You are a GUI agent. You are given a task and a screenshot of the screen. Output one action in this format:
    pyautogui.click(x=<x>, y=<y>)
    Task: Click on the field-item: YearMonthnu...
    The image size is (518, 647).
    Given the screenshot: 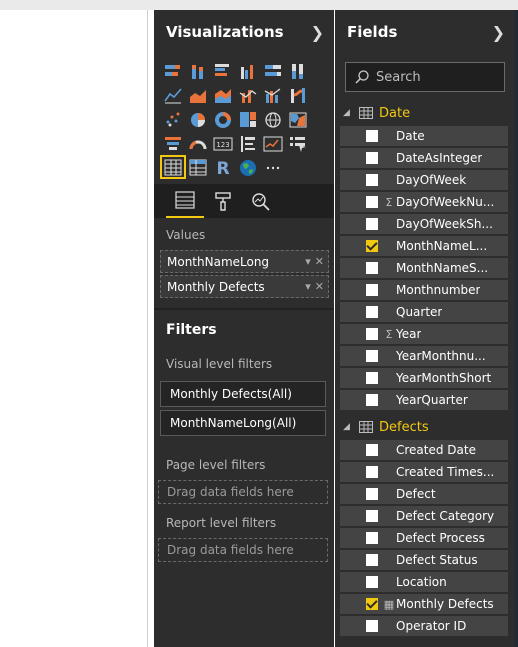 What is the action you would take?
    pyautogui.click(x=424, y=356)
    